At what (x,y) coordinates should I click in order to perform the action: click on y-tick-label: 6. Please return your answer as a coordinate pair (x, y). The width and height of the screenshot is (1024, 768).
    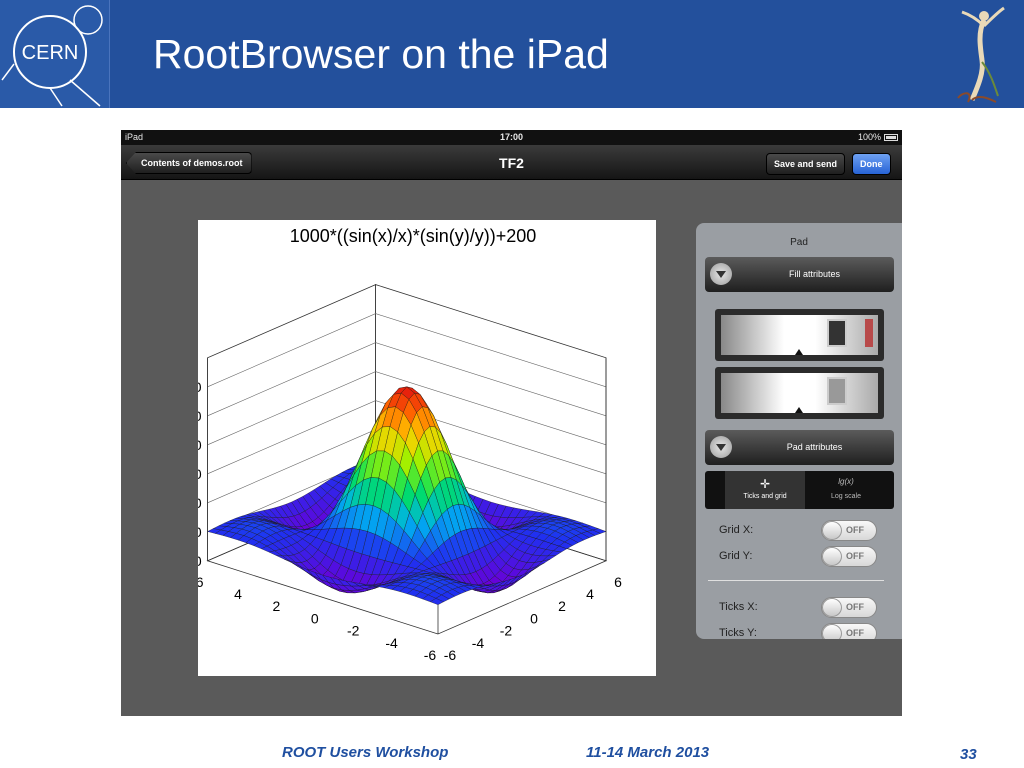
    Looking at the image, I should click on (618, 582).